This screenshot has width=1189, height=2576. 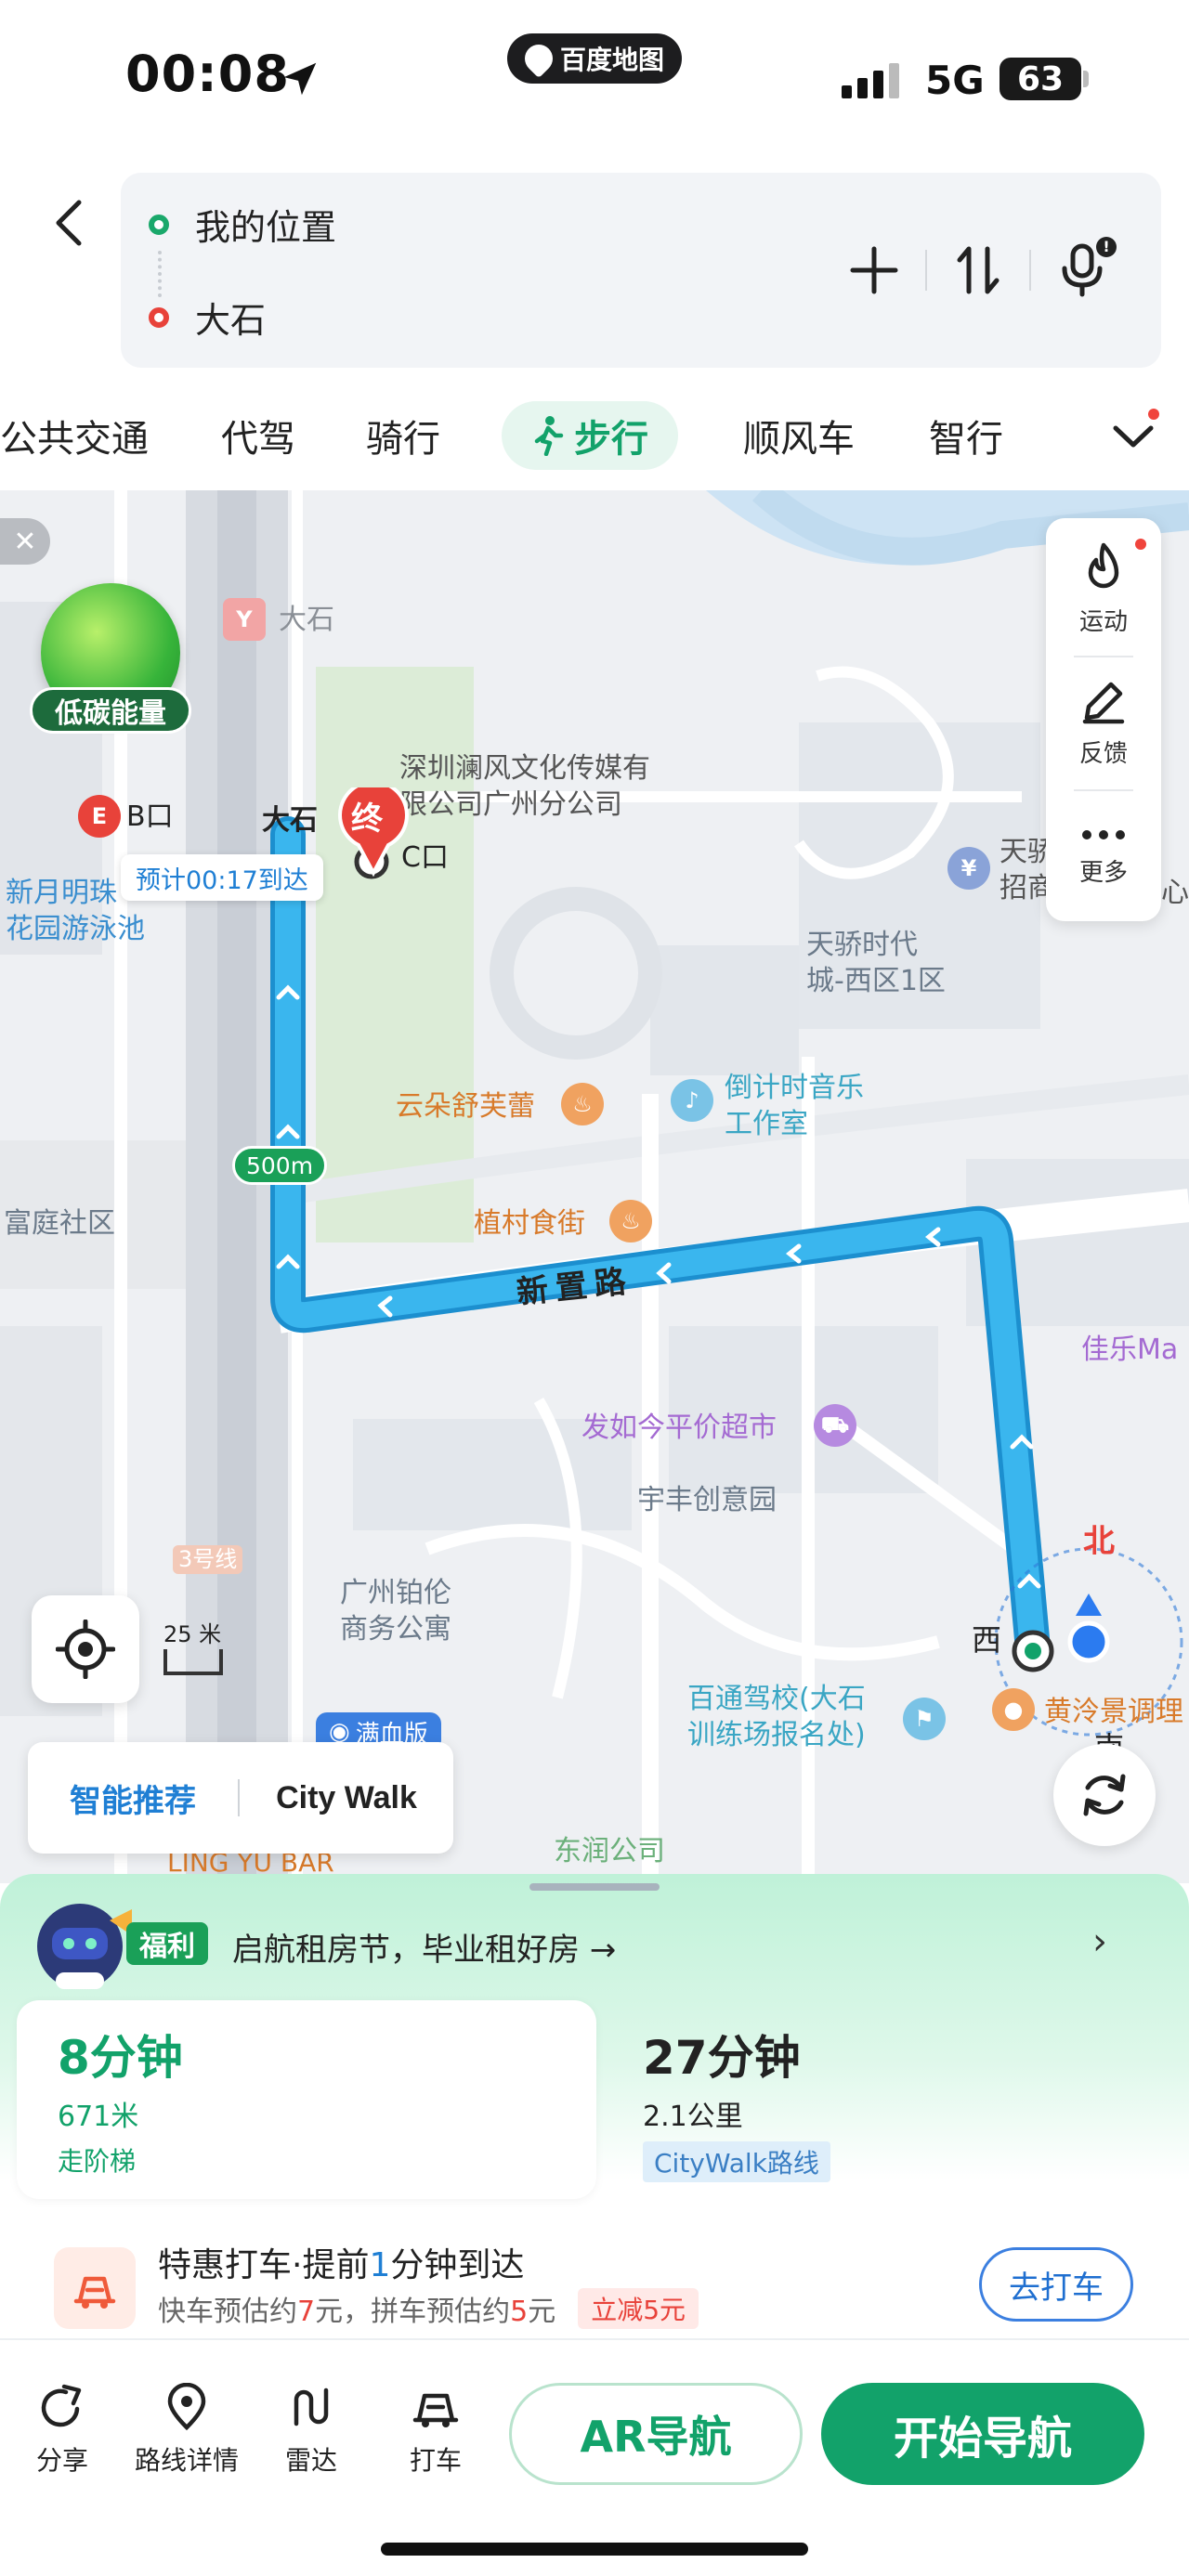 What do you see at coordinates (258, 436) in the screenshot?
I see `tab-designated-driver: 代驾` at bounding box center [258, 436].